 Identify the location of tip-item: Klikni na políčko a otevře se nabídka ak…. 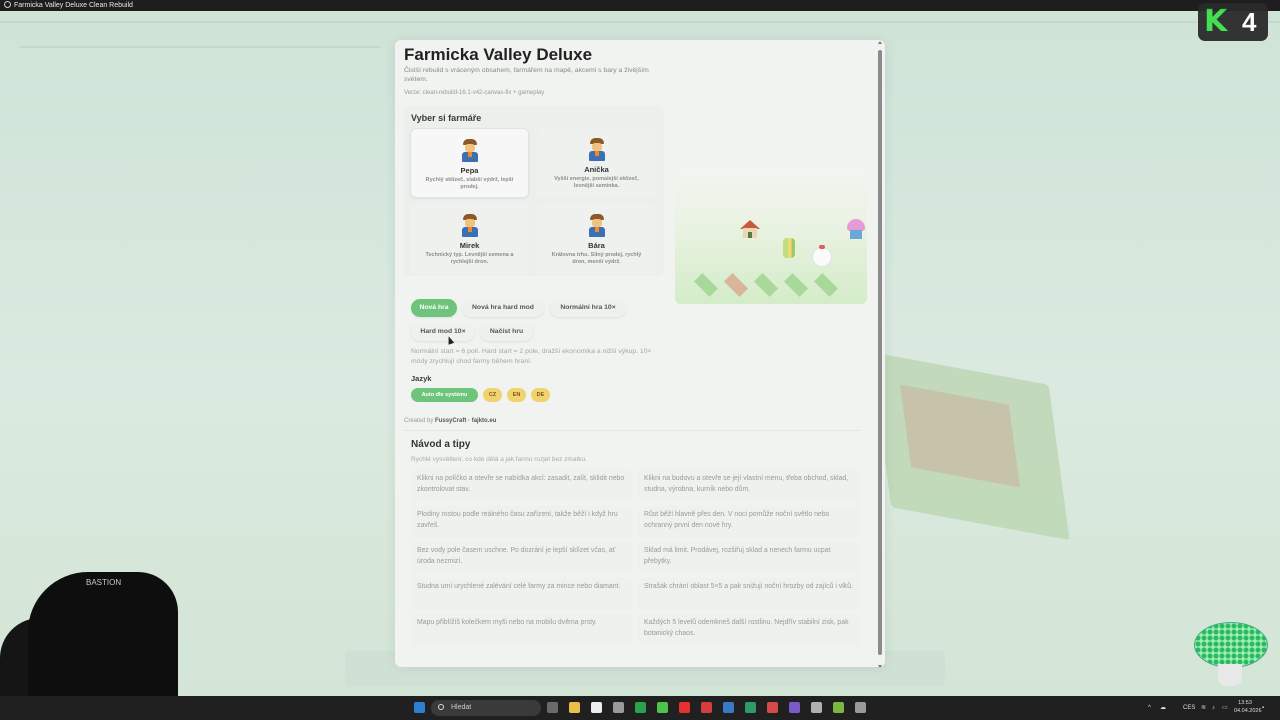
(521, 486).